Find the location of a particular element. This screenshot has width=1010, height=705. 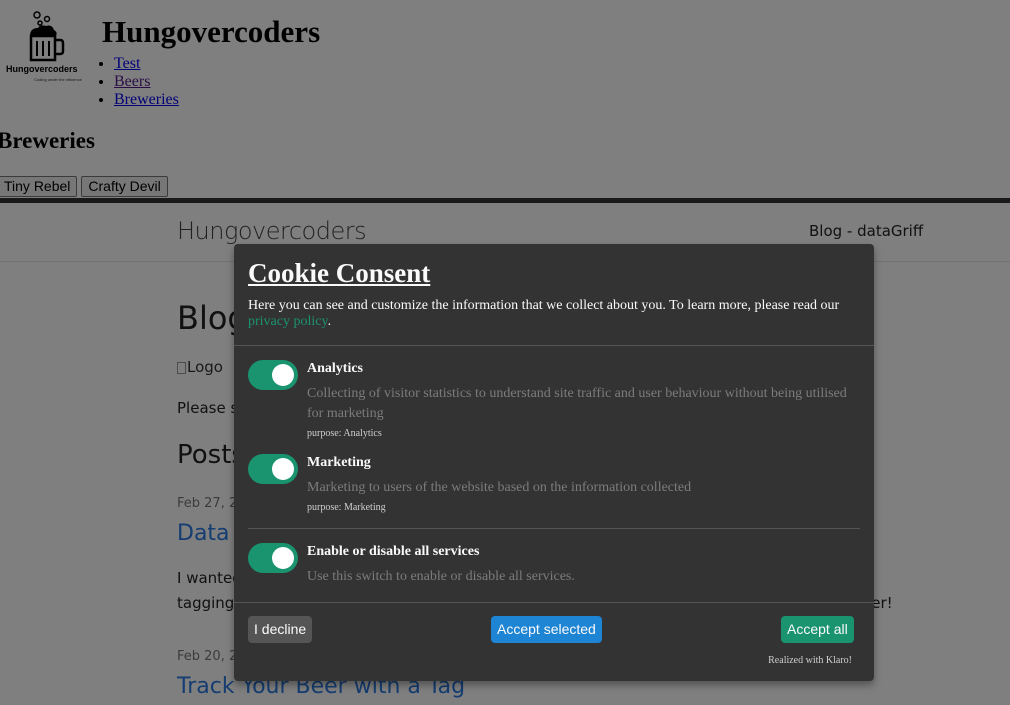

toggle-all-switch is located at coordinates (273, 558).